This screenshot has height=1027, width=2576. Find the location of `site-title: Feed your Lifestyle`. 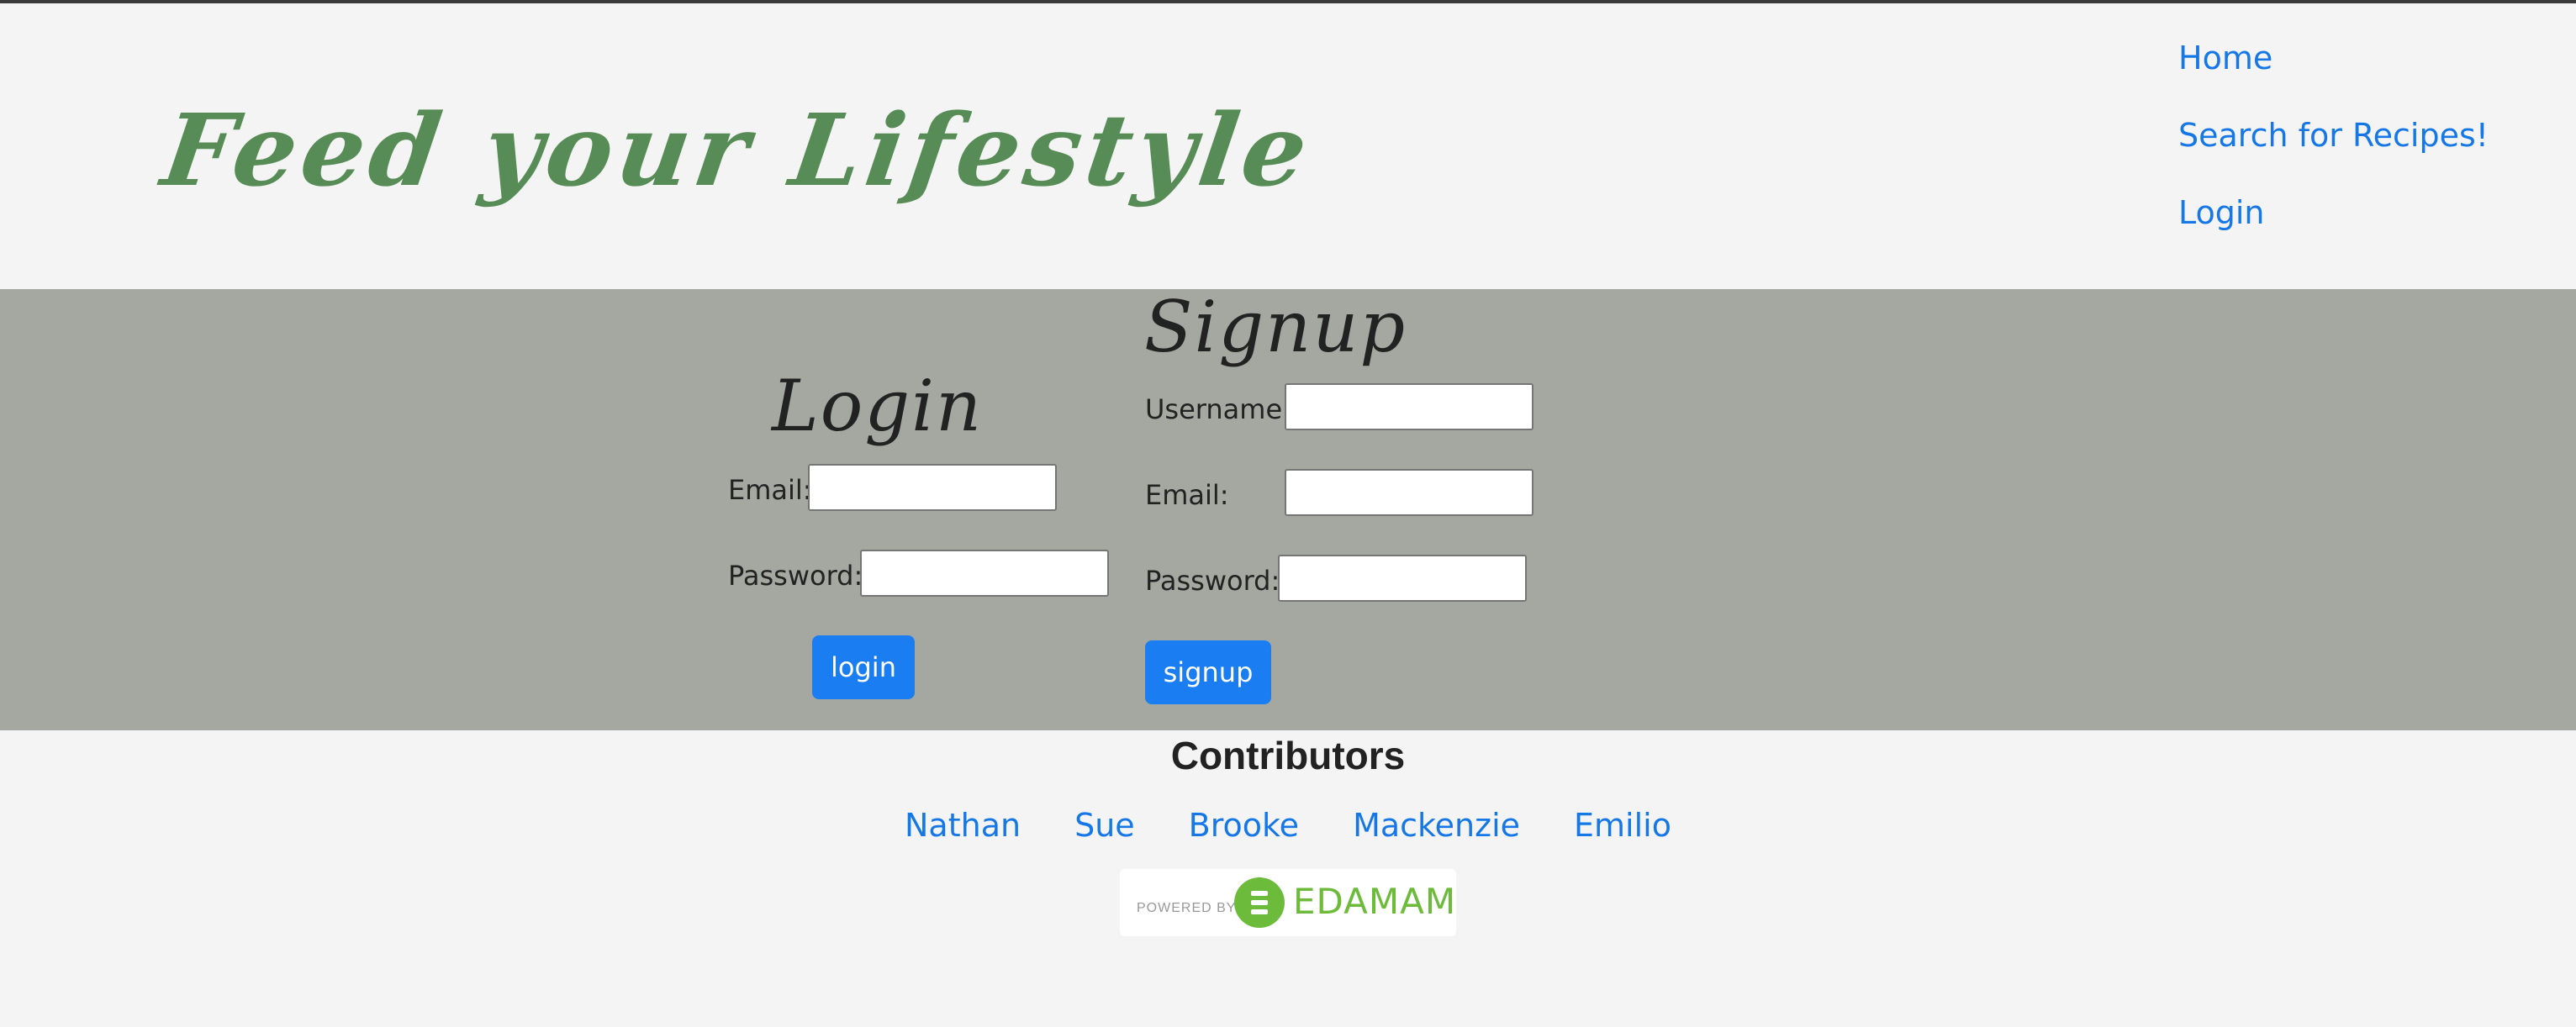

site-title: Feed your Lifestyle is located at coordinates (738, 150).